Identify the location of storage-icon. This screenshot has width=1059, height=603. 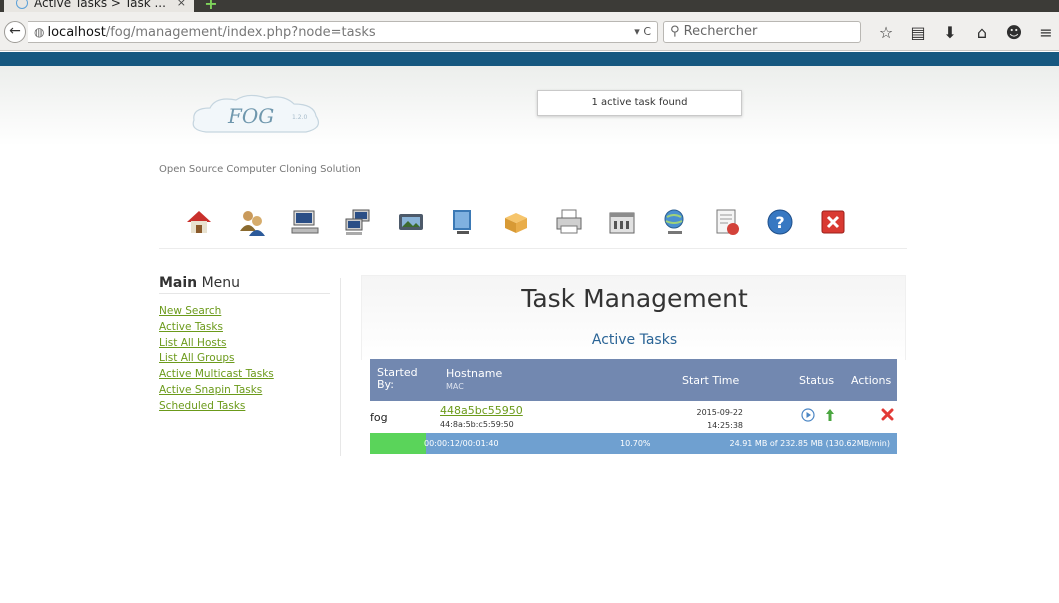
(463, 222).